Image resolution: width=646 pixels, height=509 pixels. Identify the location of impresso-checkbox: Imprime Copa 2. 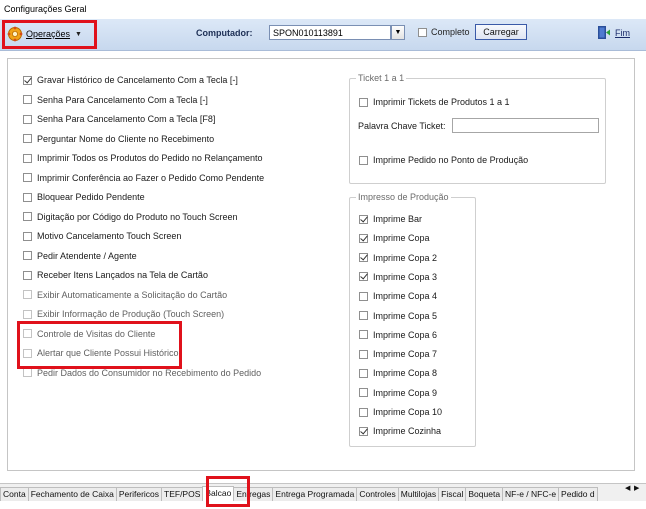
(398, 258).